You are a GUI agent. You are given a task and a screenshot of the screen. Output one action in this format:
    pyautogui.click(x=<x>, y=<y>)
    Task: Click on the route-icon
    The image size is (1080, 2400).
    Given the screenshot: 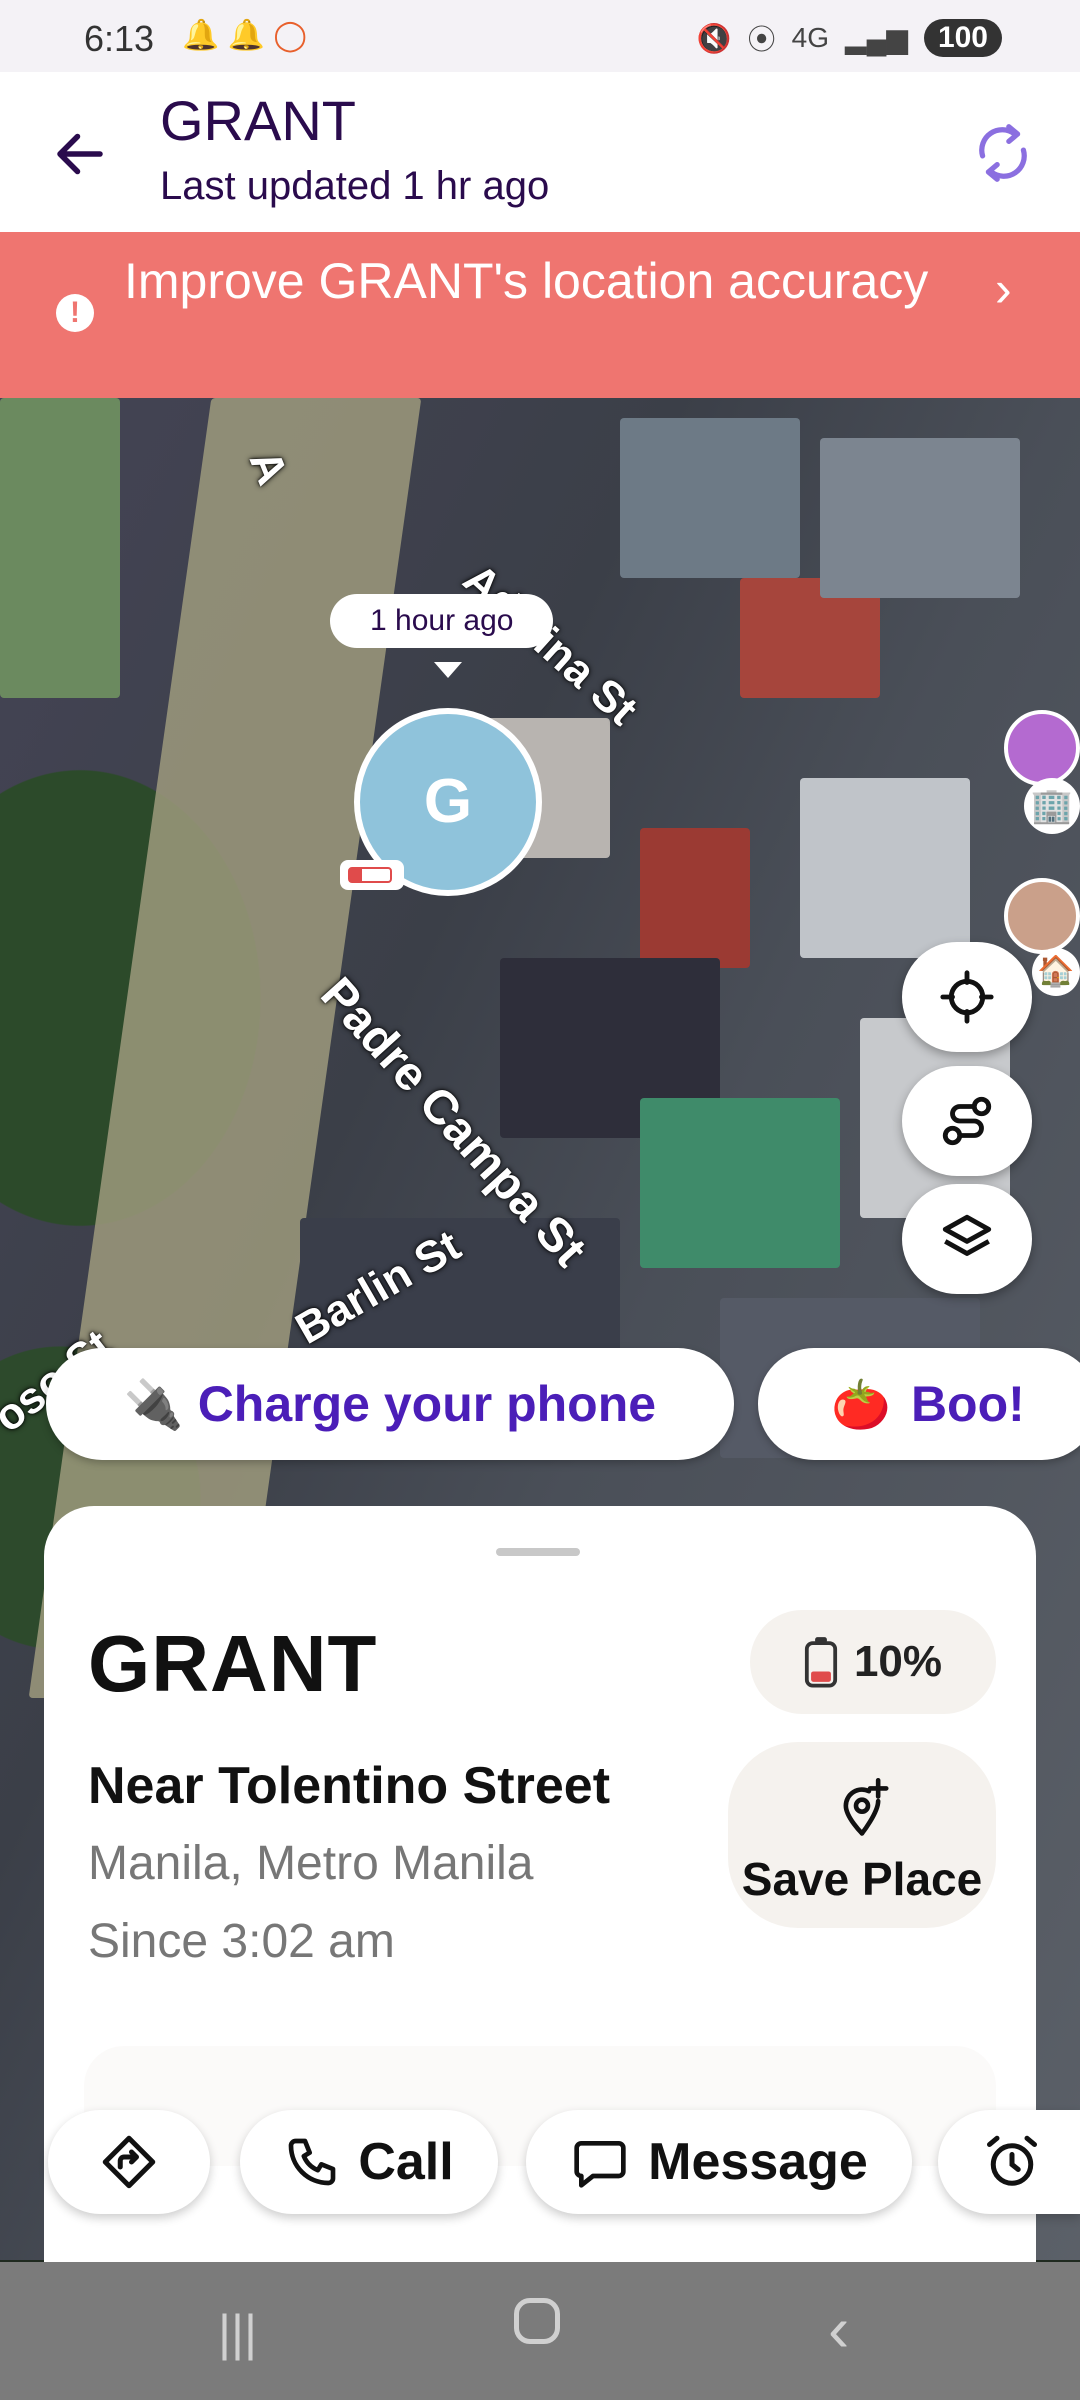 What is the action you would take?
    pyautogui.click(x=967, y=1121)
    